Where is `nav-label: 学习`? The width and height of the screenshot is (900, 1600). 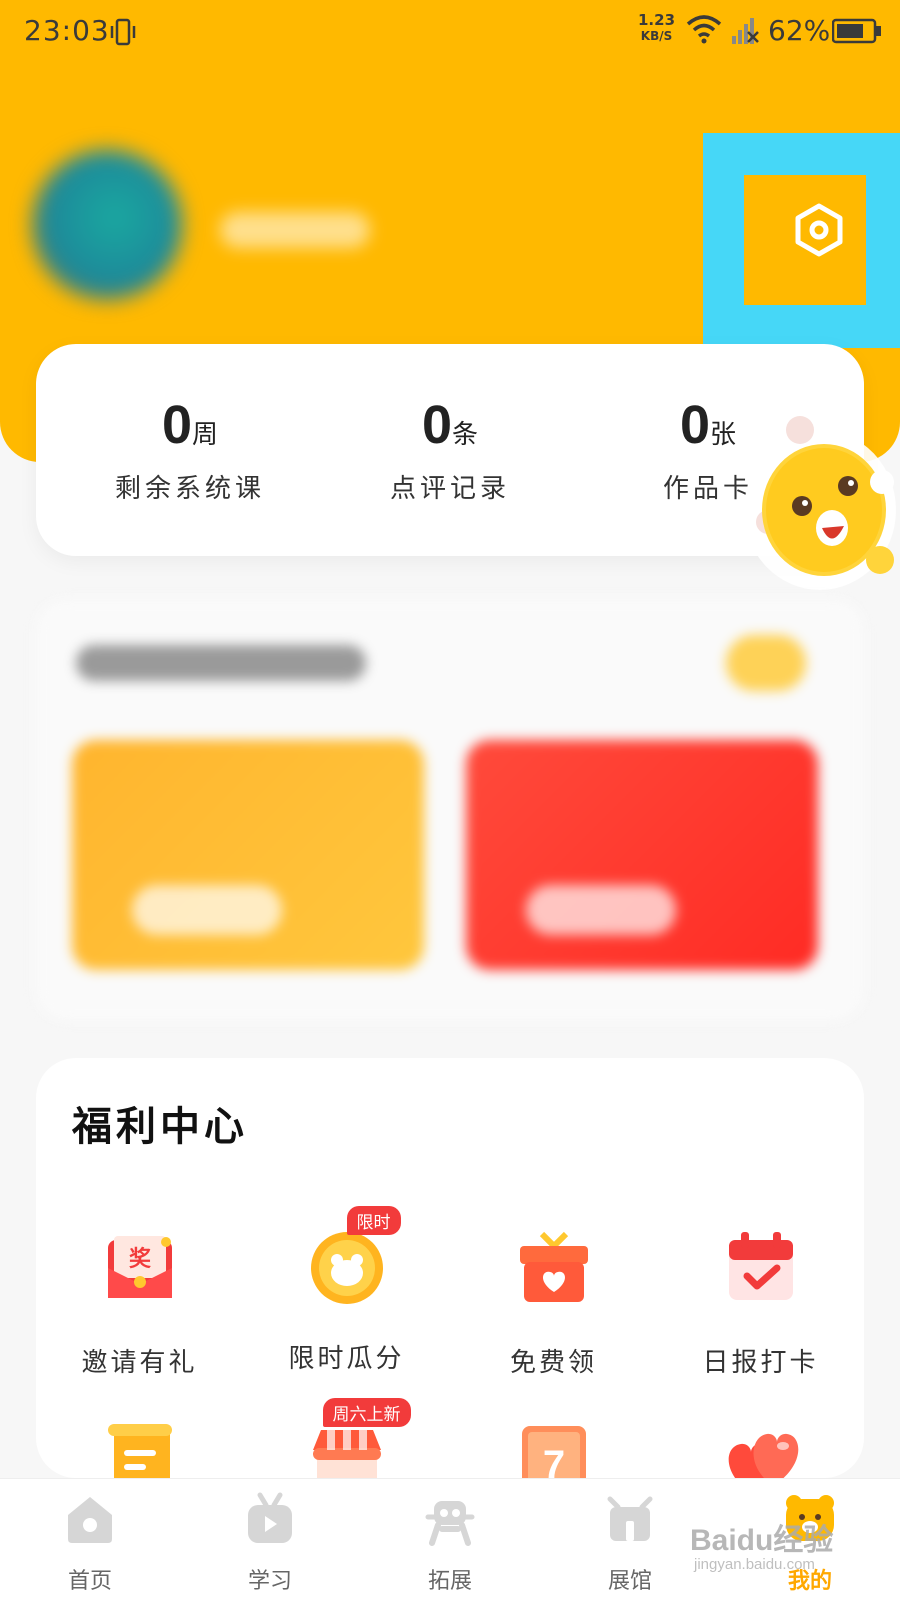 nav-label: 学习 is located at coordinates (269, 1581).